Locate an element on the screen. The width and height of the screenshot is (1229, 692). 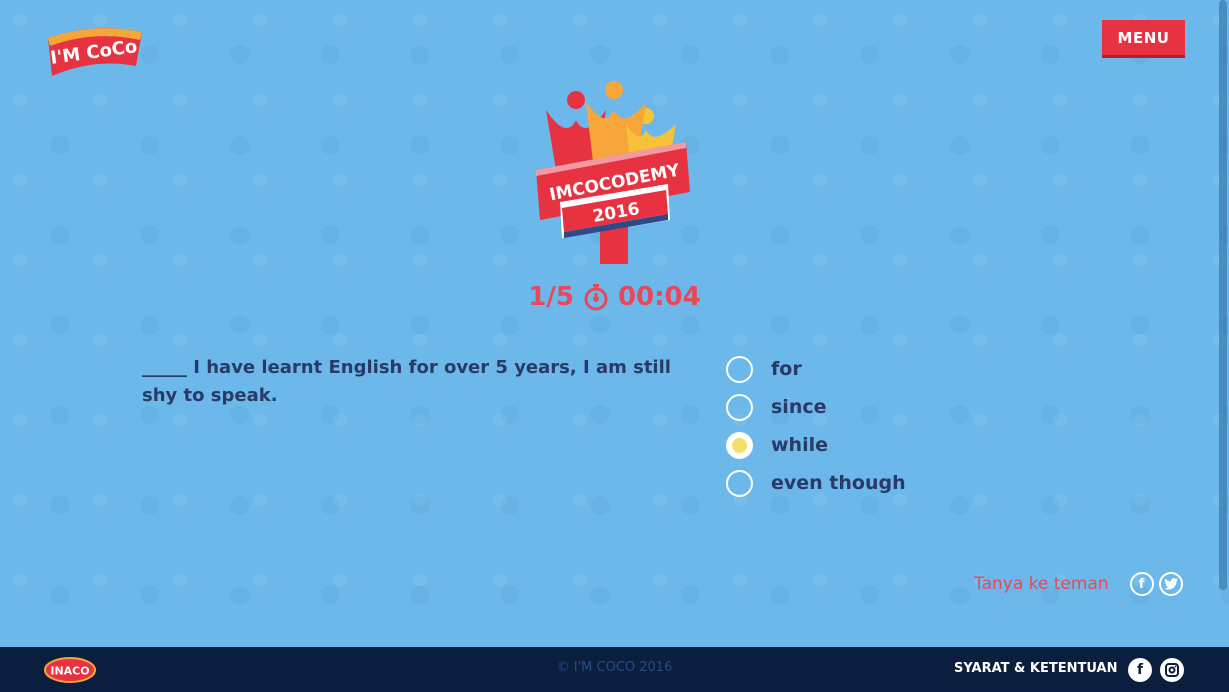
option-for: for is located at coordinates (816, 369).